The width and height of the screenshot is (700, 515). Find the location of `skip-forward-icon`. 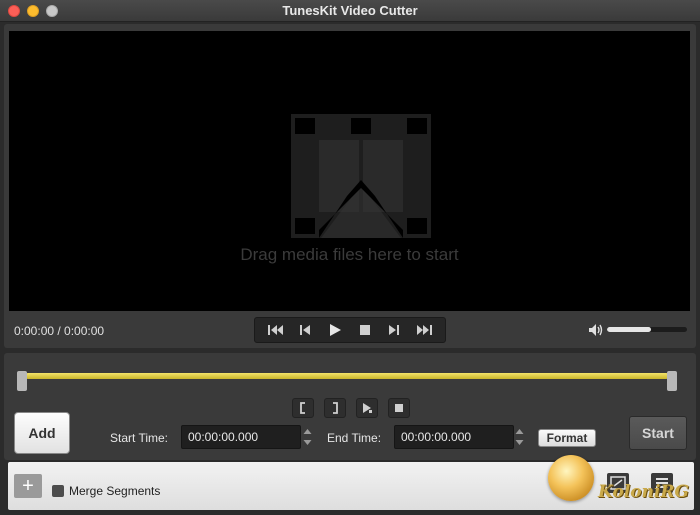

skip-forward-icon is located at coordinates (425, 330).